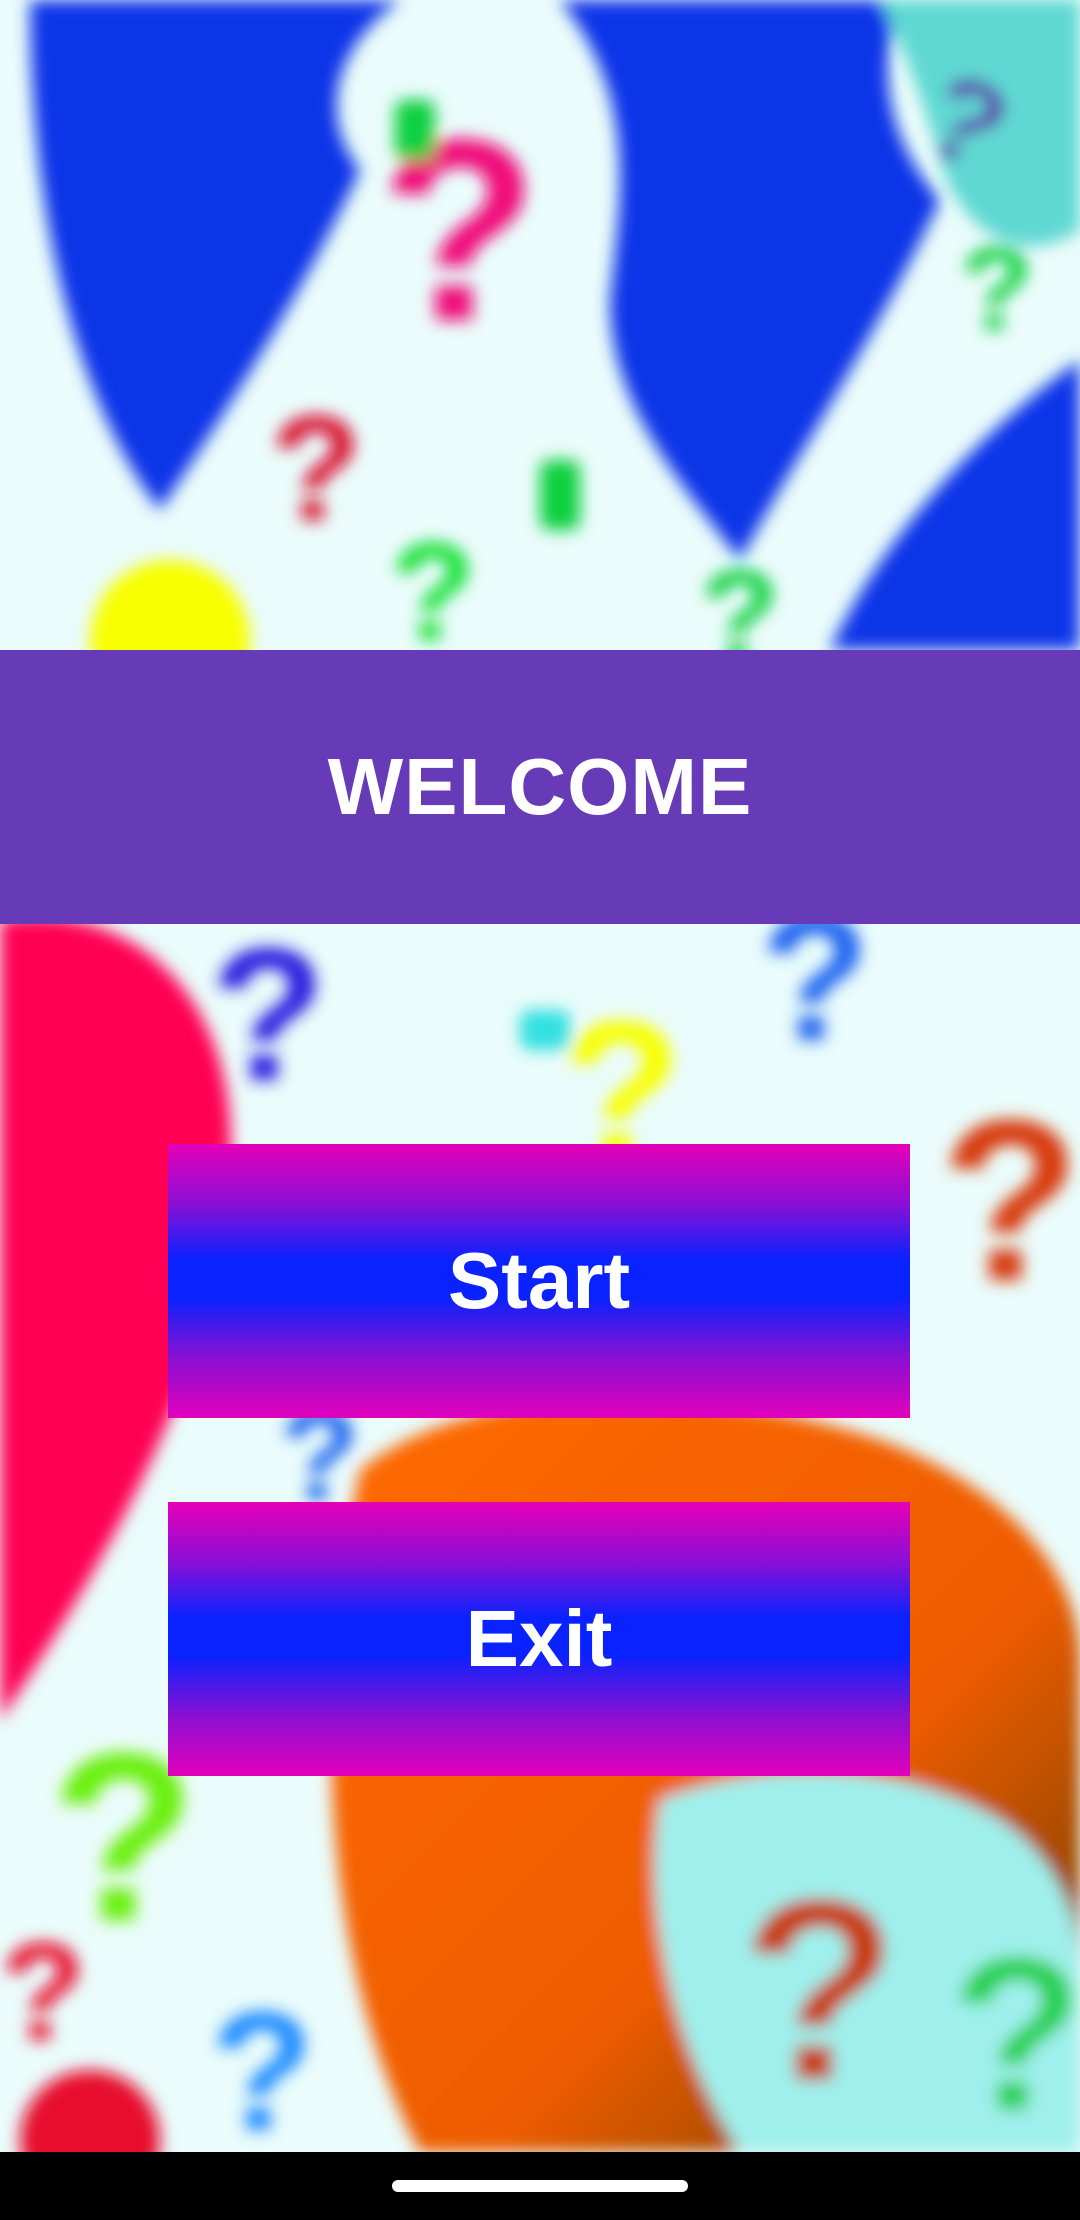 This screenshot has height=2220, width=1080. What do you see at coordinates (539, 1639) in the screenshot?
I see `exit-button: Exit` at bounding box center [539, 1639].